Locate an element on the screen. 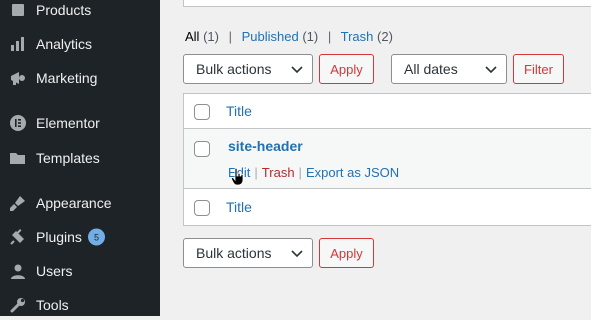  sidebar-item-label: Plugins is located at coordinates (59, 237).